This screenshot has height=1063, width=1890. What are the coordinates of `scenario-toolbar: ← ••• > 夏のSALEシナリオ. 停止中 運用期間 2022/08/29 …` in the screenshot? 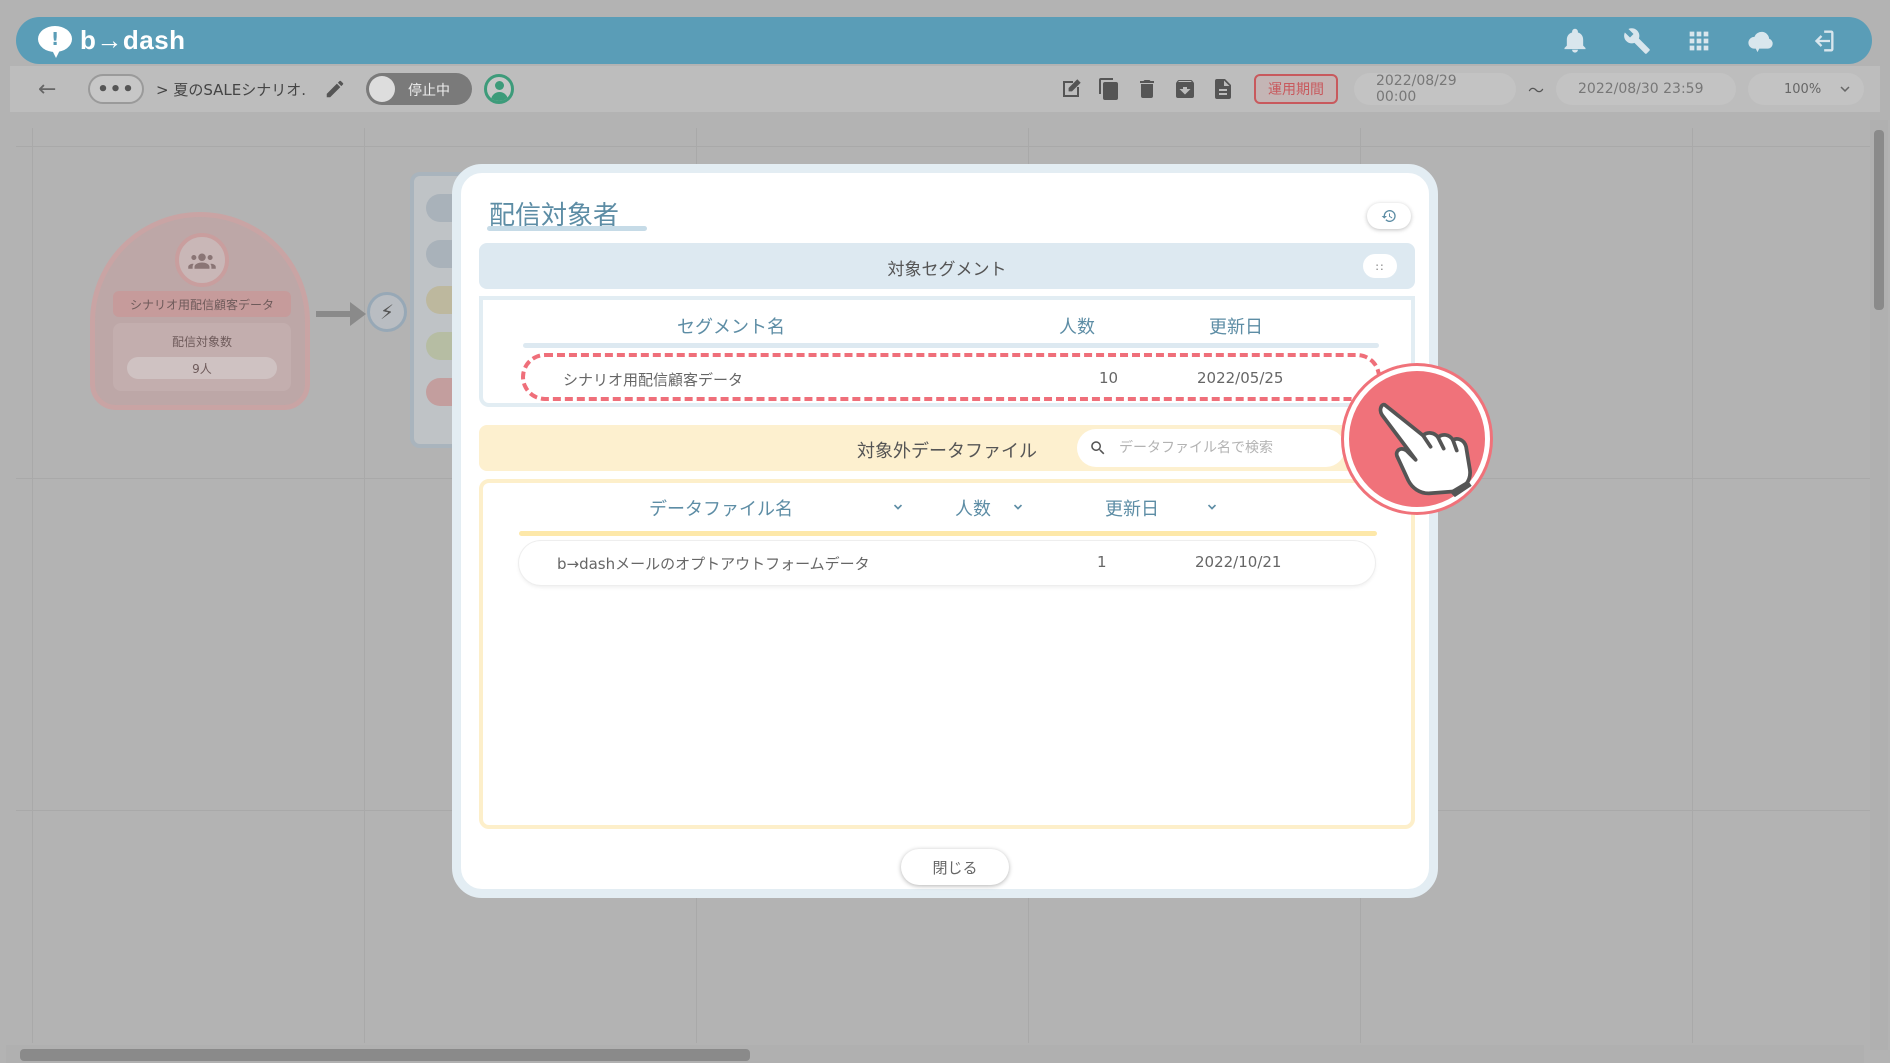 It's located at (945, 89).